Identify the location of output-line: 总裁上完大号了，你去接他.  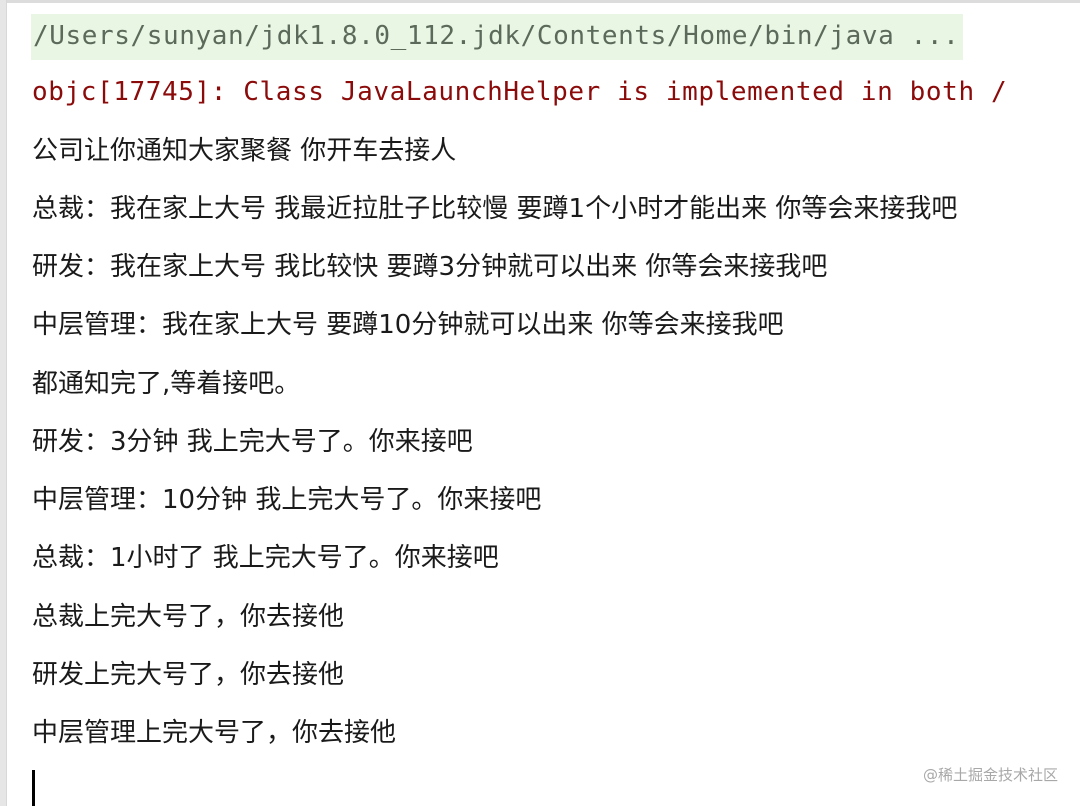
(188, 617).